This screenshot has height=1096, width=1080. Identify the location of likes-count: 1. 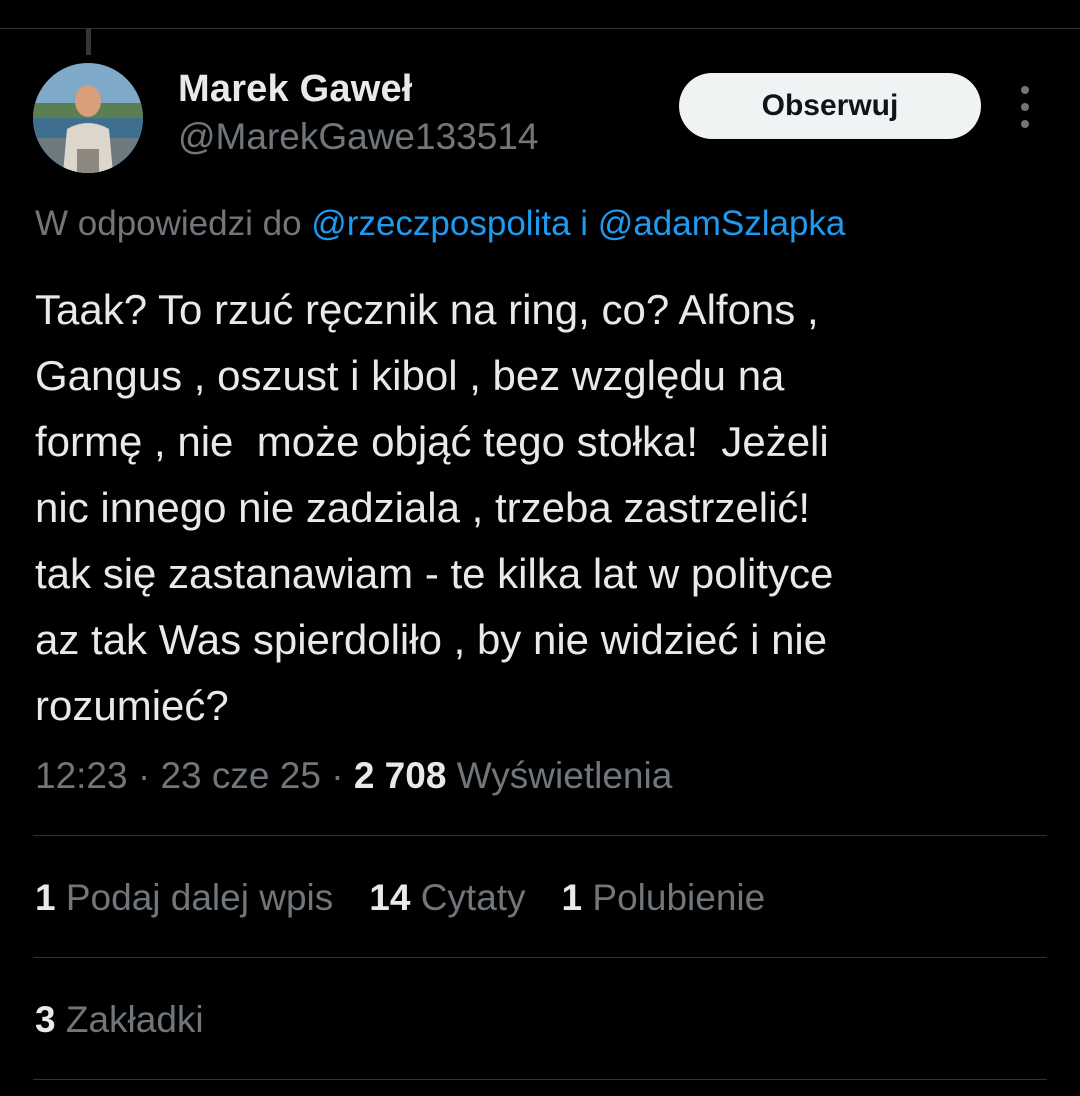
(572, 897).